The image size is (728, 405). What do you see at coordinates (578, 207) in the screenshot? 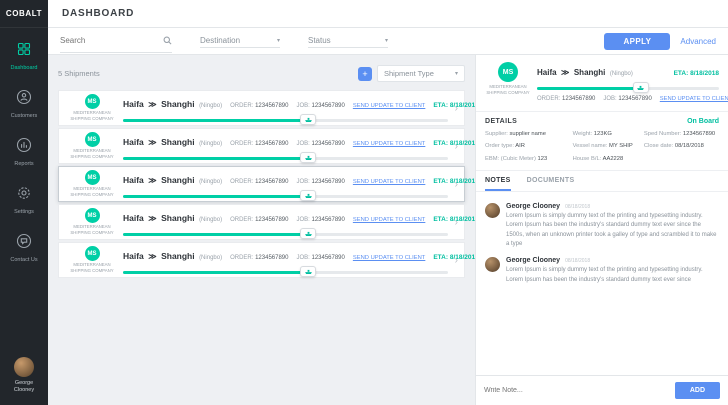
I see `note-timestamp: 08/18/2018` at bounding box center [578, 207].